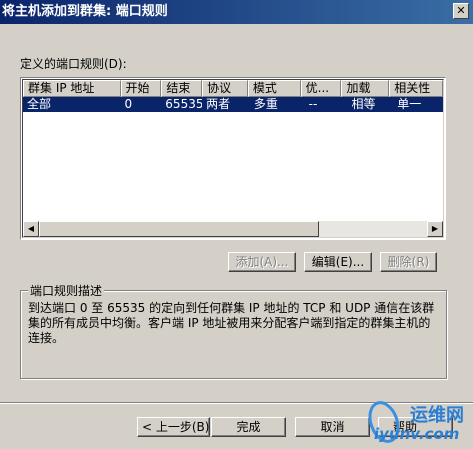  I want to click on watermark-logo: 运维网 iyunv.com, so click(419, 423).